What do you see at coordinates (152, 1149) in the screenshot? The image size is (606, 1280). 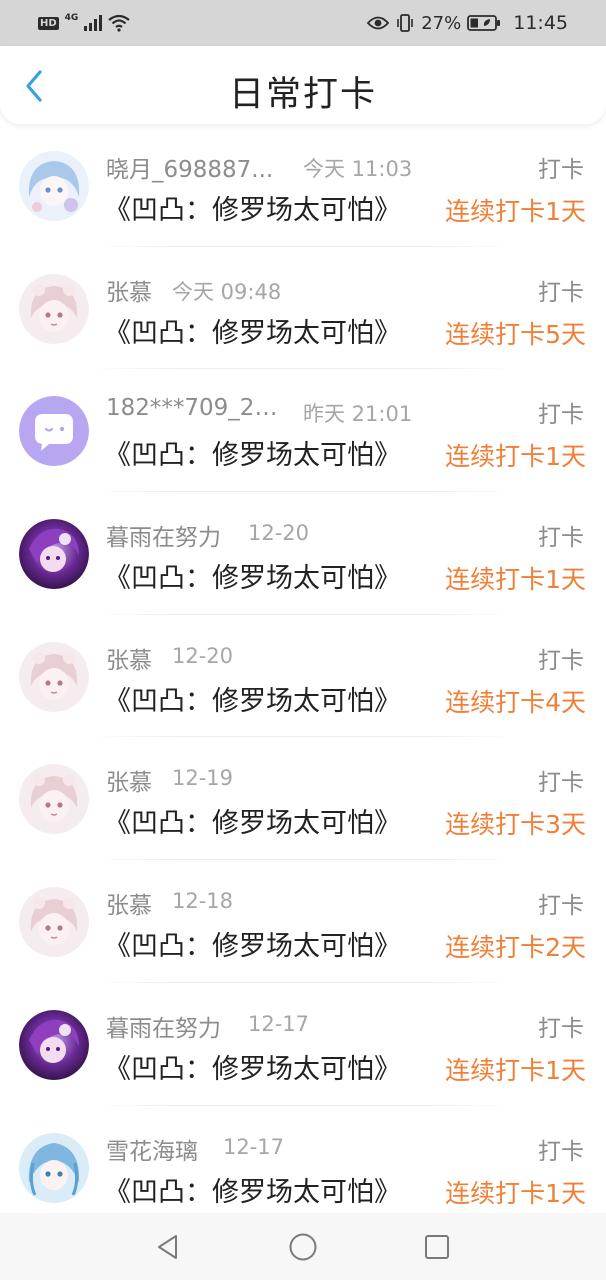 I see `username: 雪花海璃` at bounding box center [152, 1149].